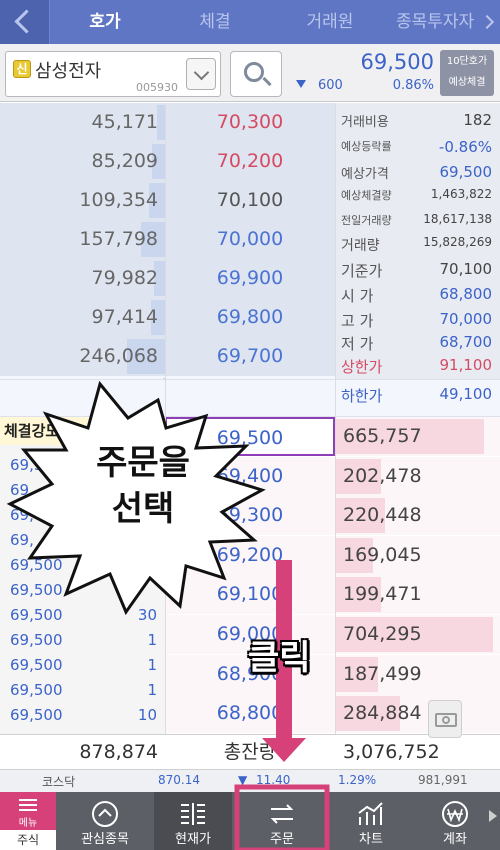 The height and width of the screenshot is (850, 500). I want to click on tab-brokers: 거래원, so click(330, 22).